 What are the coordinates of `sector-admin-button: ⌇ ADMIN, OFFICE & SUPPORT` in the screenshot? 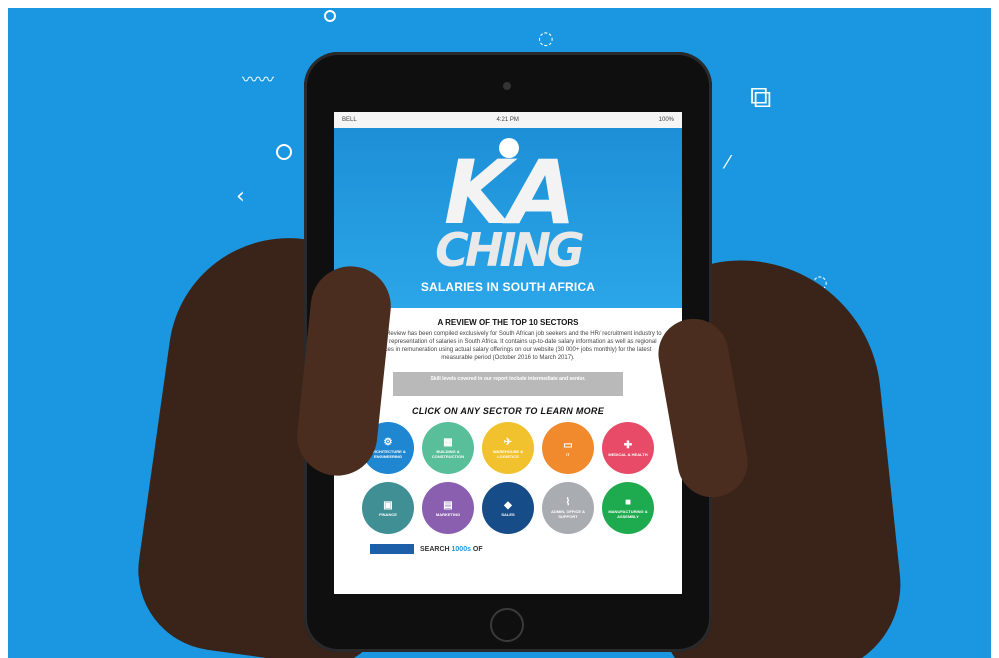 It's located at (568, 508).